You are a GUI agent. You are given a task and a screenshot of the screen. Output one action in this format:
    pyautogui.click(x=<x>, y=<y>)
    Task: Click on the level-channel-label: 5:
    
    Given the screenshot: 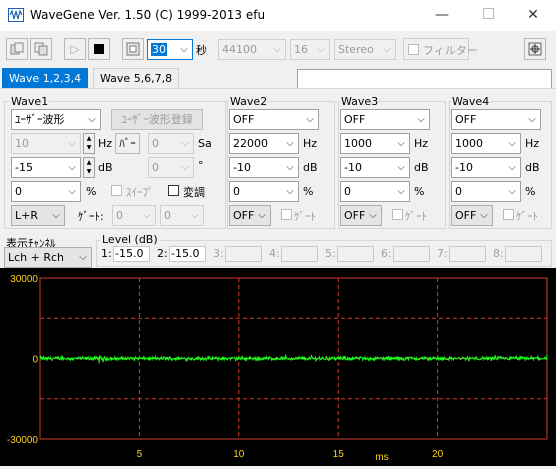 What is the action you would take?
    pyautogui.click(x=330, y=253)
    